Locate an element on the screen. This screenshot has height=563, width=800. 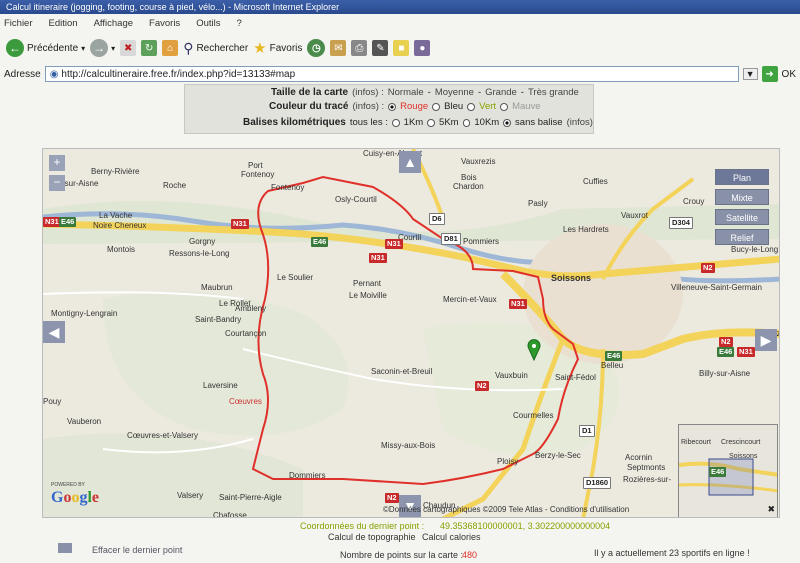
place-label: Port is located at coordinates (255, 165).